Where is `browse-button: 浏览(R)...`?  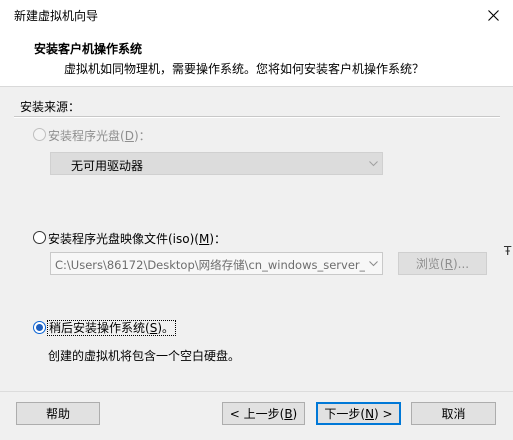
browse-button: 浏览(R)... is located at coordinates (442, 263).